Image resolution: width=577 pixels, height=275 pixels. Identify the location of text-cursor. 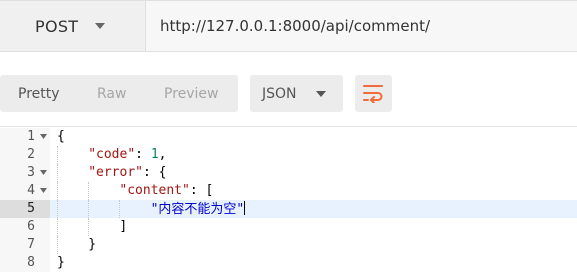
(245, 208).